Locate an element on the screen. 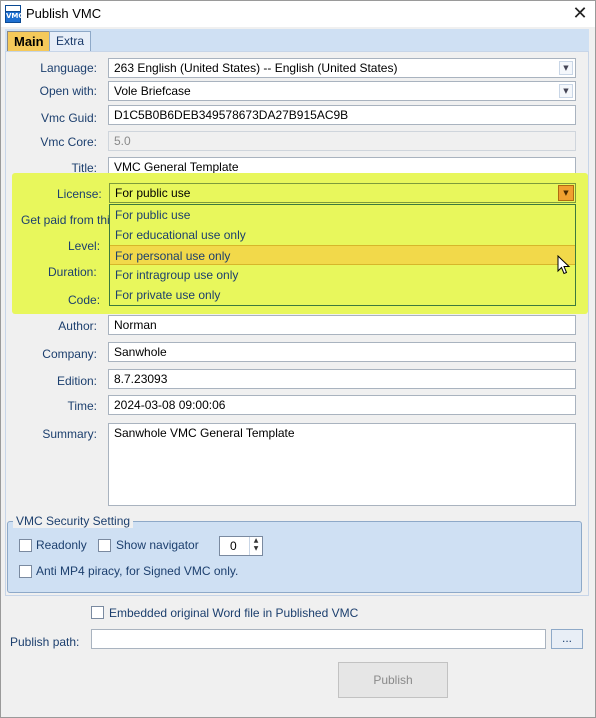 The height and width of the screenshot is (718, 596). language-label: Language: is located at coordinates (68, 68).